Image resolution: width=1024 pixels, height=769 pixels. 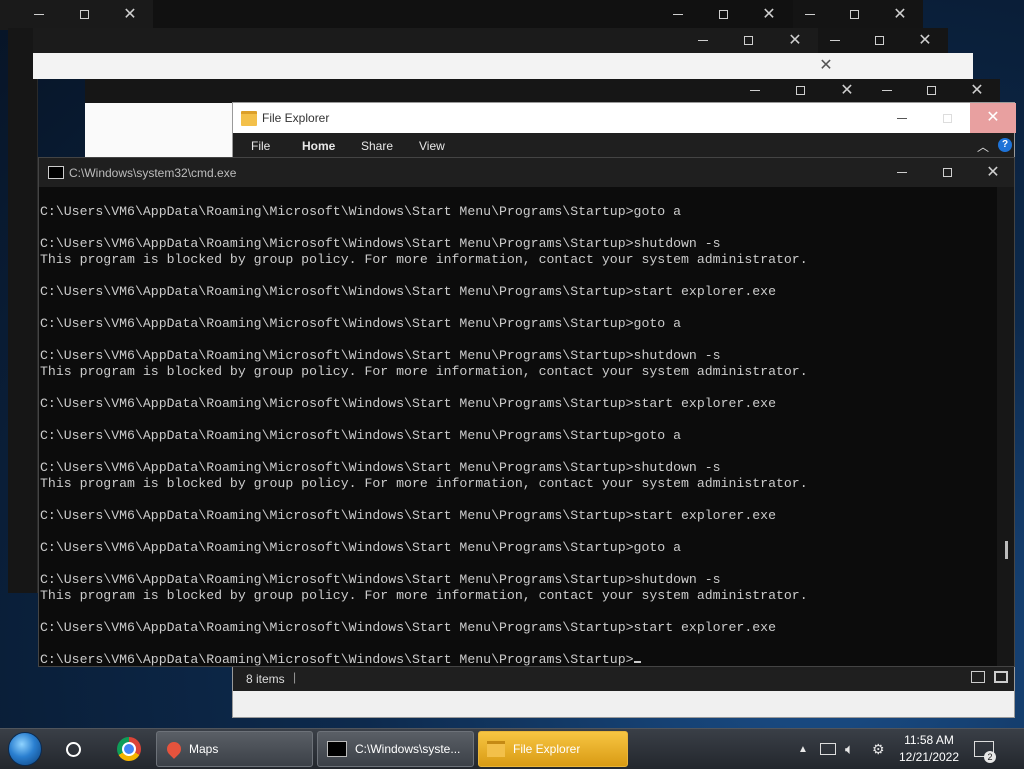 I want to click on file-explorer-titlebar: File Explorer ✕, so click(x=624, y=118).